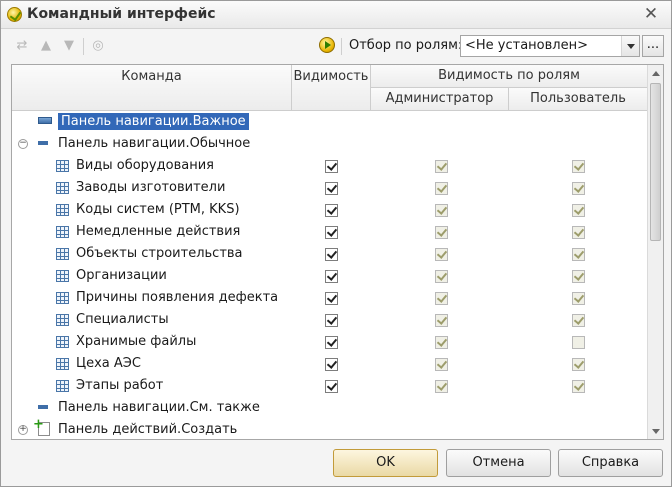 The height and width of the screenshot is (487, 672). What do you see at coordinates (158, 209) in the screenshot?
I see `row-label: Коды систем (PTM, KKS)` at bounding box center [158, 209].